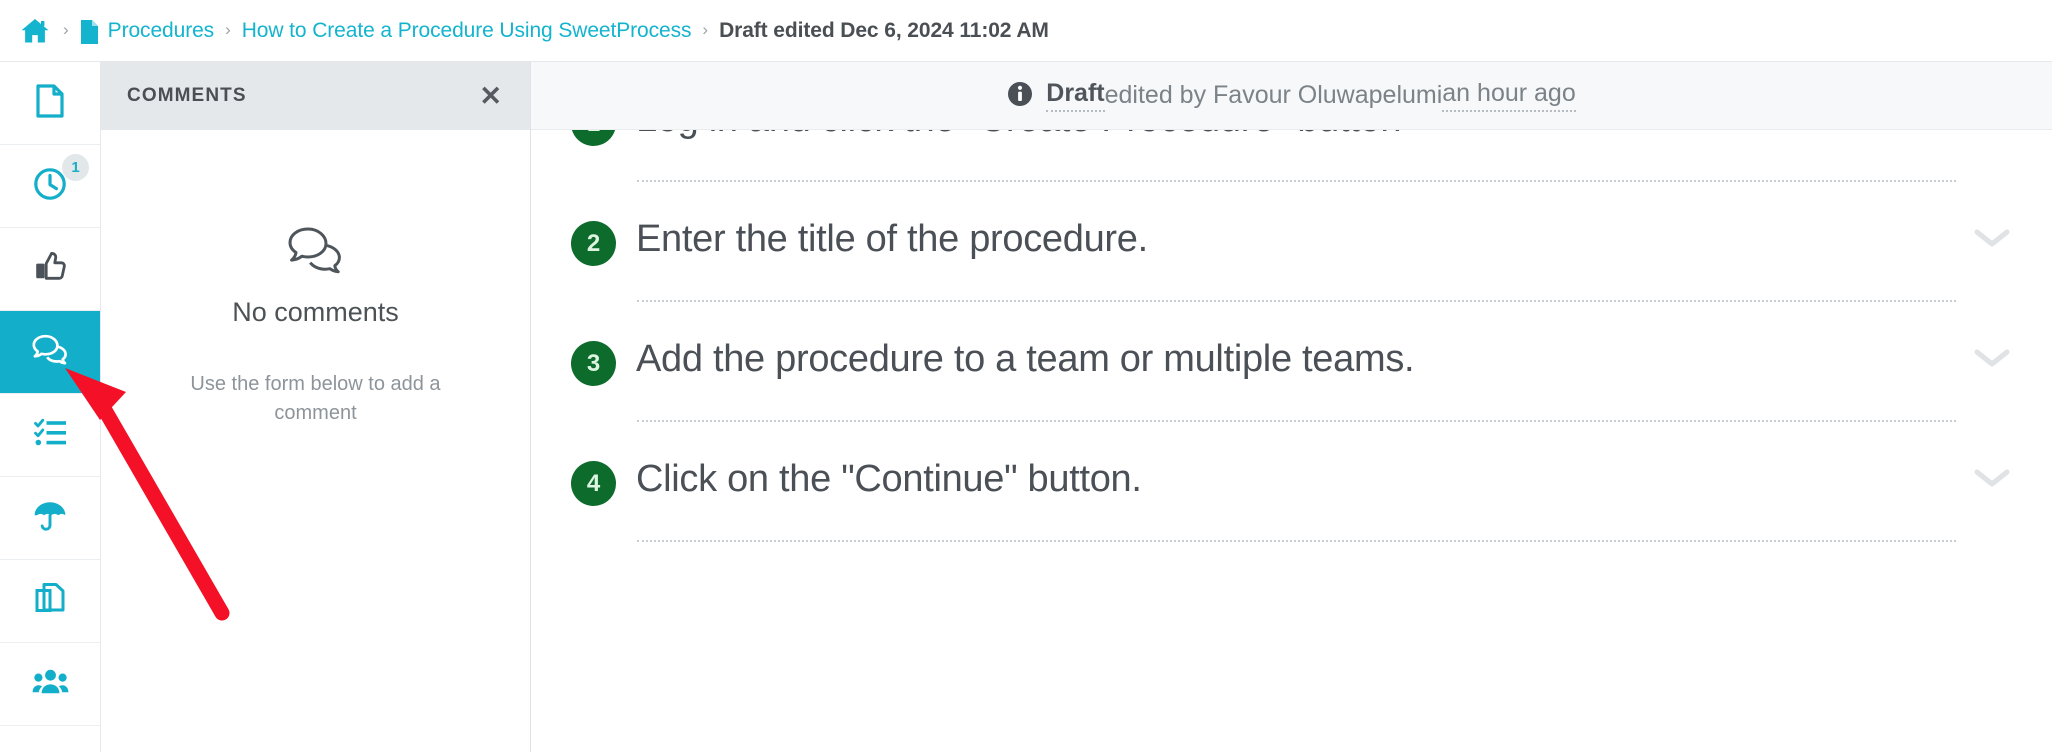 The image size is (2052, 752). I want to click on left-icon-rail: 1, so click(50, 407).